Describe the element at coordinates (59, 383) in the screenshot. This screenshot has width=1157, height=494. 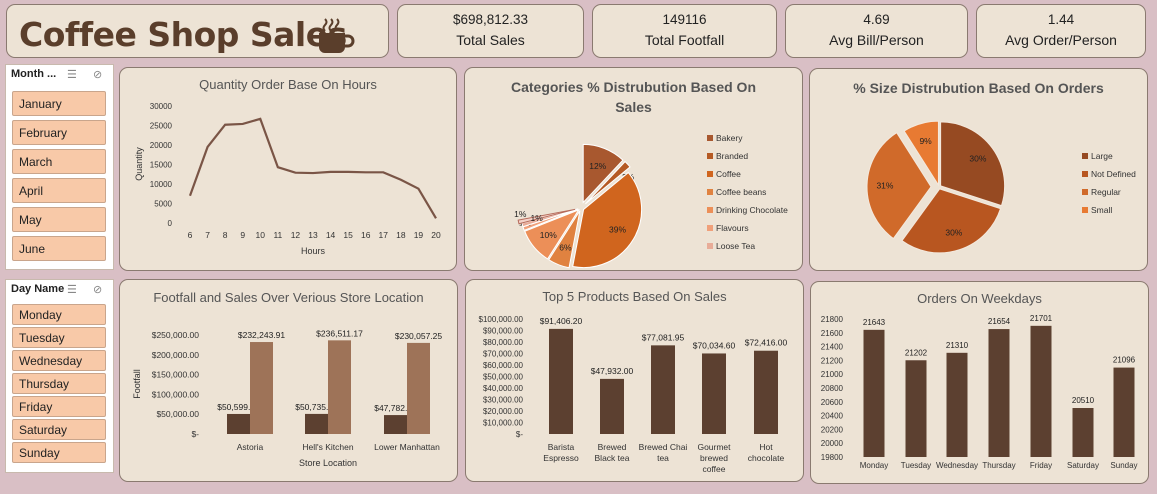
I see `slicer-item-thursday: Thursday` at that location.